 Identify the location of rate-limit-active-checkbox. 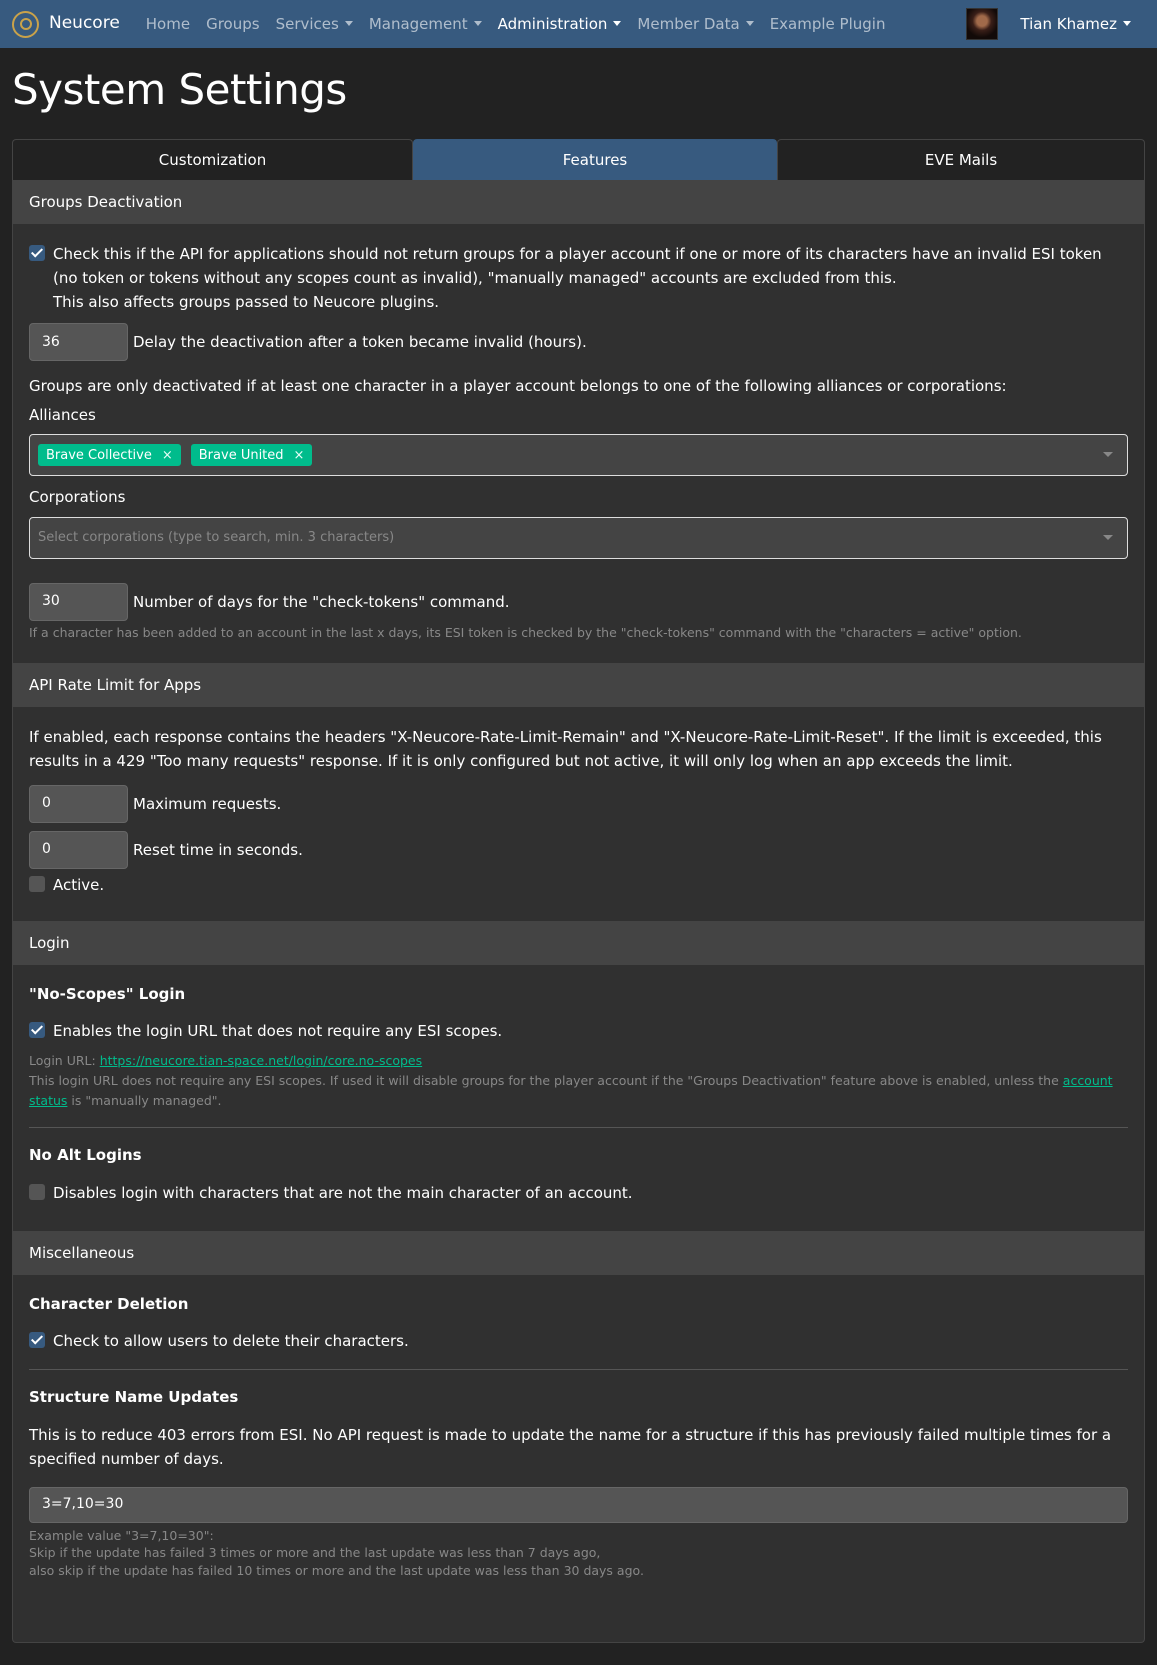
(37, 883).